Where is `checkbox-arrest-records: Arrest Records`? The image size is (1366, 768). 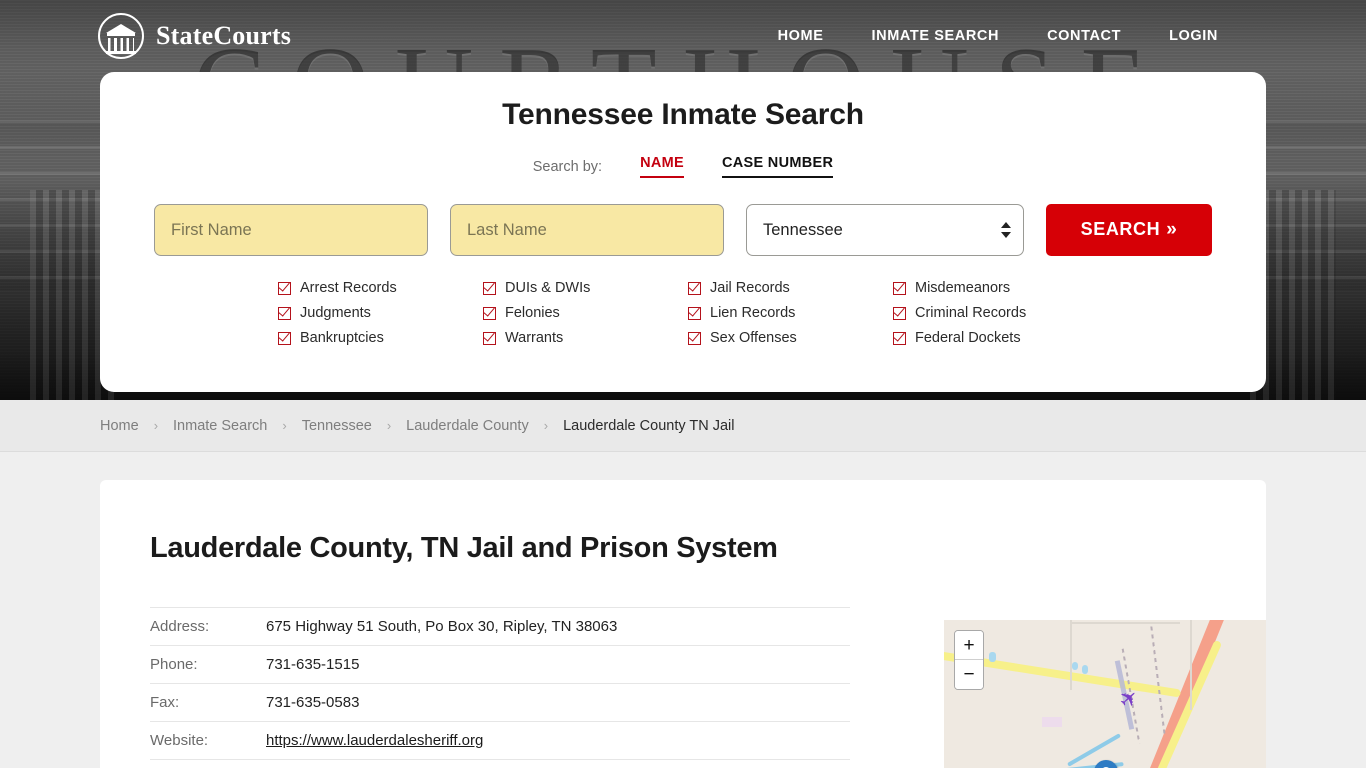
checkbox-arrest-records: Arrest Records is located at coordinates (380, 288).